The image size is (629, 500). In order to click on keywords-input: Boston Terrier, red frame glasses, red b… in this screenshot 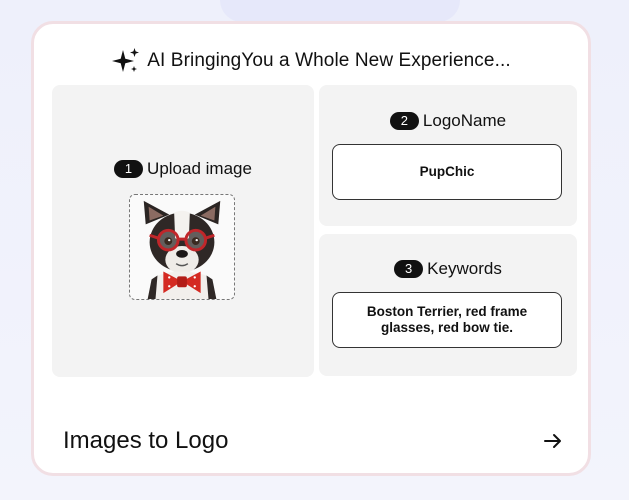, I will do `click(447, 320)`.